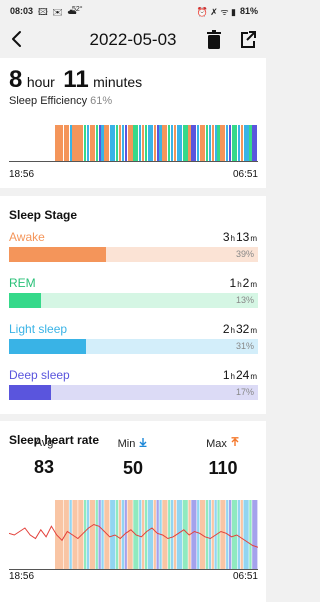 The image size is (320, 602). I want to click on top-toolbar: 2022-05-03, so click(133, 40).